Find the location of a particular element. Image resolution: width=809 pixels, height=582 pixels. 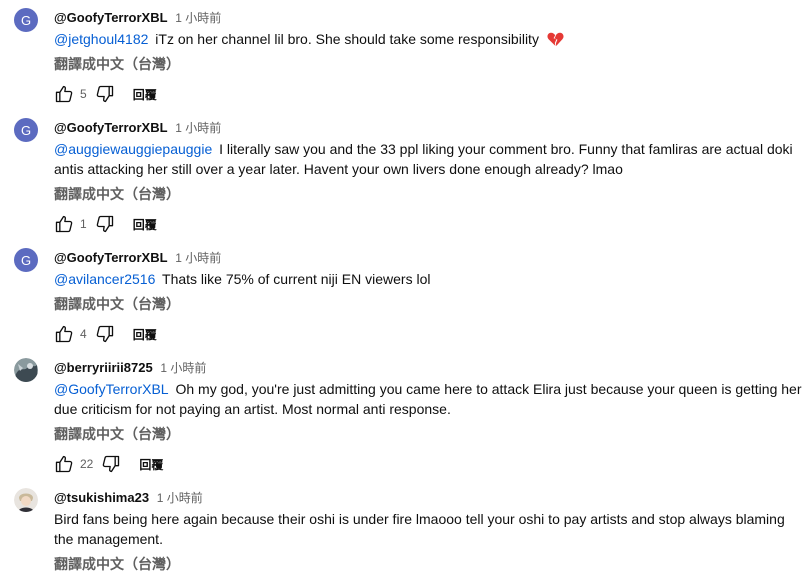

mention-link: @GoofyTerrorXBL is located at coordinates (111, 389).